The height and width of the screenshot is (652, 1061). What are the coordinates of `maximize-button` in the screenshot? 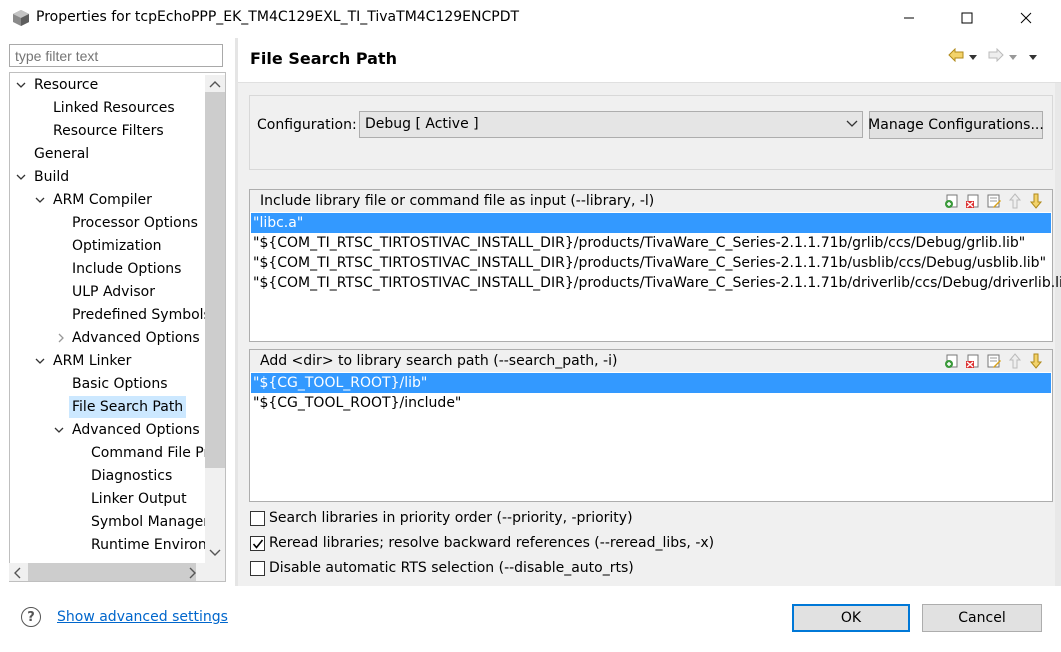 It's located at (967, 18).